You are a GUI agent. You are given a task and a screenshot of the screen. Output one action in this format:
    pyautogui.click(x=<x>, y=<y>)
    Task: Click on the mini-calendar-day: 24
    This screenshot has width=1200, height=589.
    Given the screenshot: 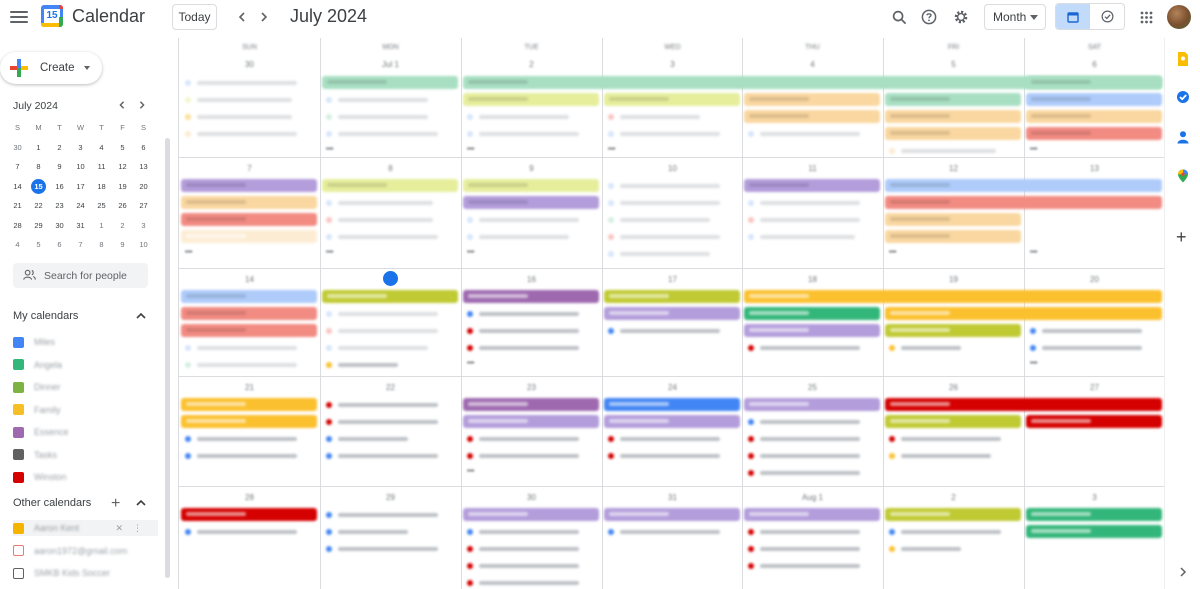 What is the action you would take?
    pyautogui.click(x=80, y=206)
    